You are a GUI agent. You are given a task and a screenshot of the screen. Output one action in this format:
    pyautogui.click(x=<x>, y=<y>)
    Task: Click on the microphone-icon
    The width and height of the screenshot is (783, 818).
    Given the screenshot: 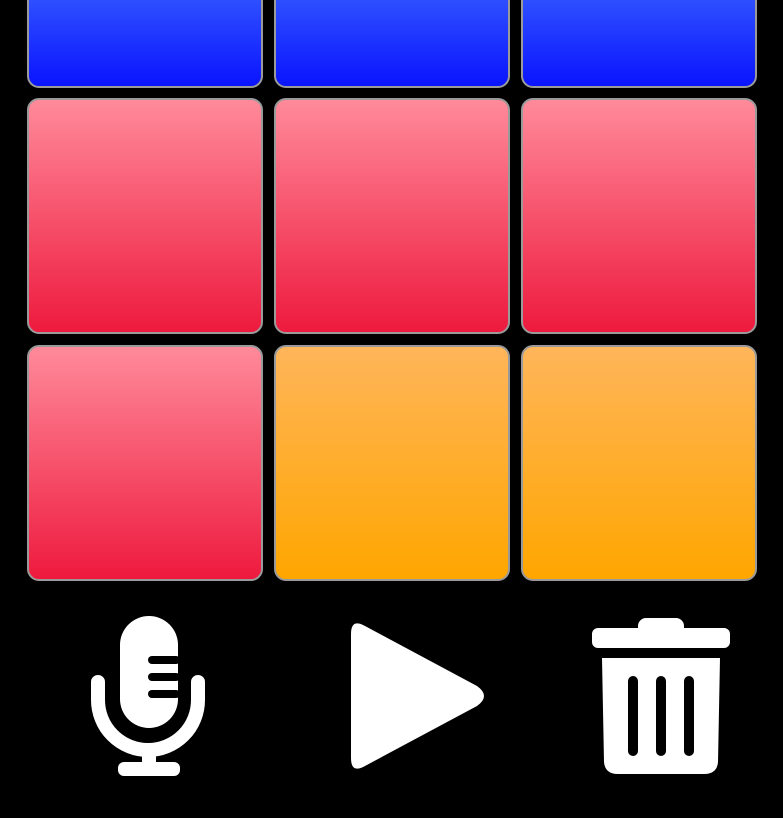 What is the action you would take?
    pyautogui.click(x=148, y=696)
    